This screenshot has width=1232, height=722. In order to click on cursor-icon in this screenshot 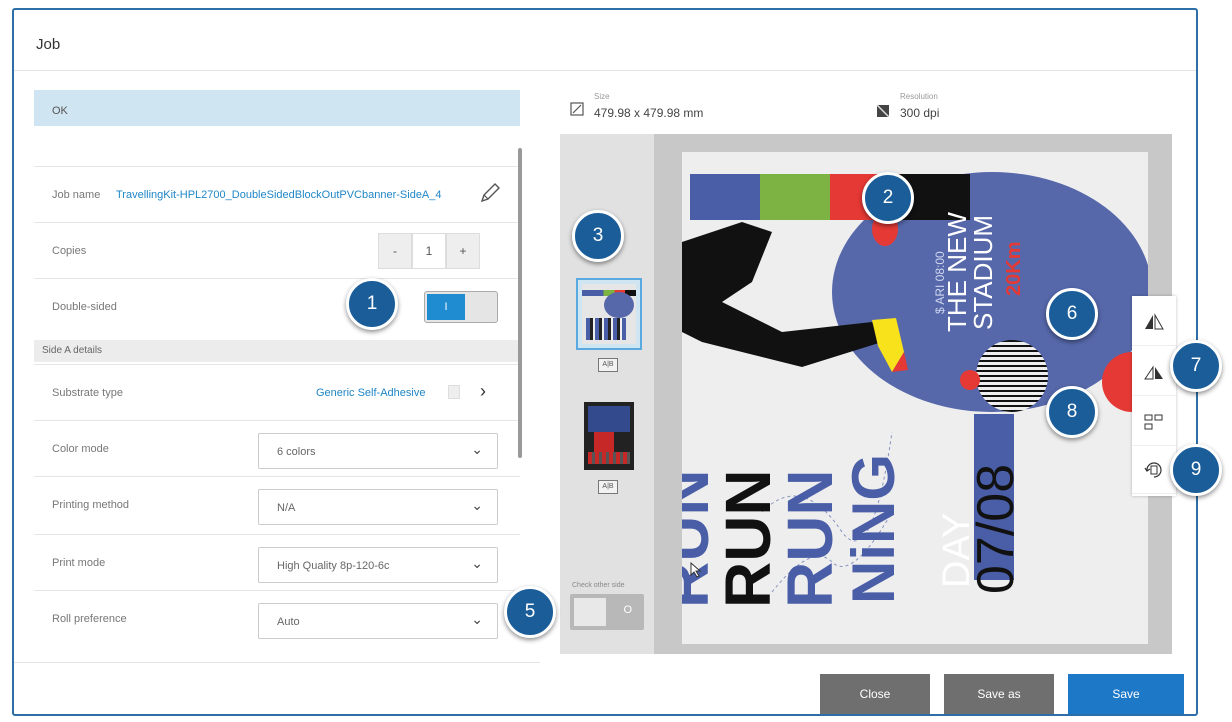, I will do `click(696, 570)`.